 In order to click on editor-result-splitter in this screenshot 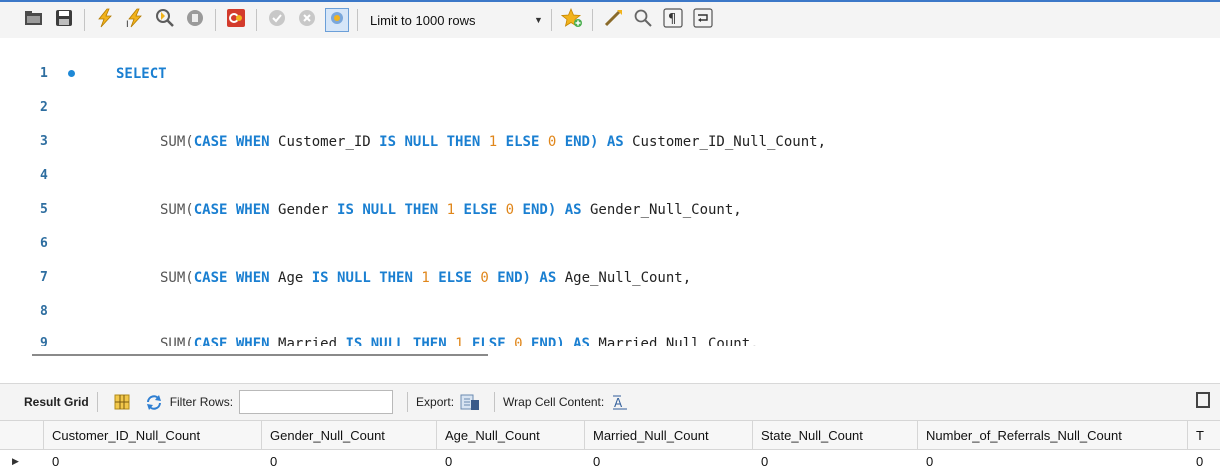, I will do `click(610, 365)`.